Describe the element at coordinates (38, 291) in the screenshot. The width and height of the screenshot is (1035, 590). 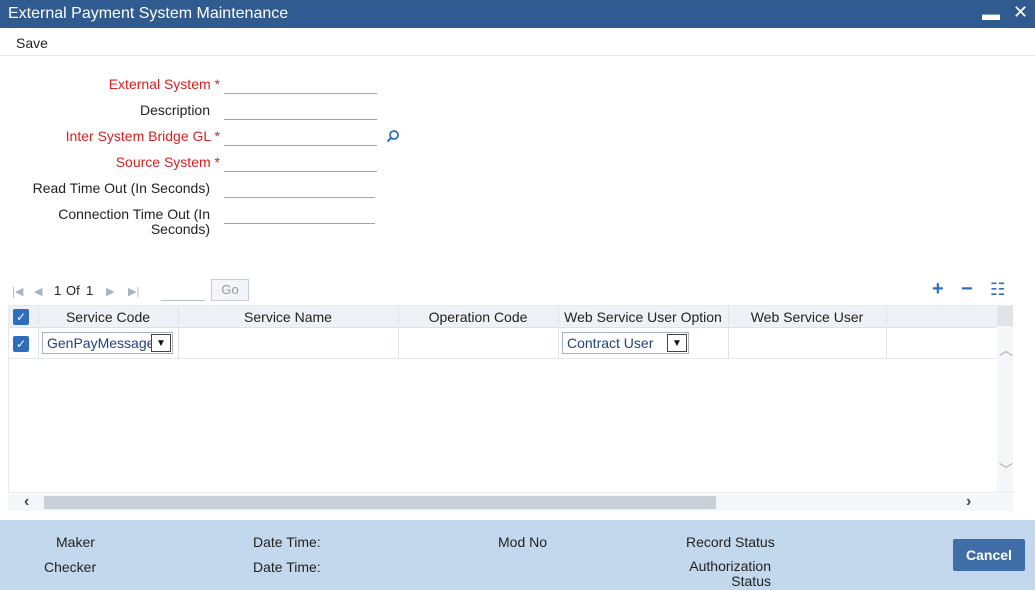
I see `previous-page-icon: ◀` at that location.